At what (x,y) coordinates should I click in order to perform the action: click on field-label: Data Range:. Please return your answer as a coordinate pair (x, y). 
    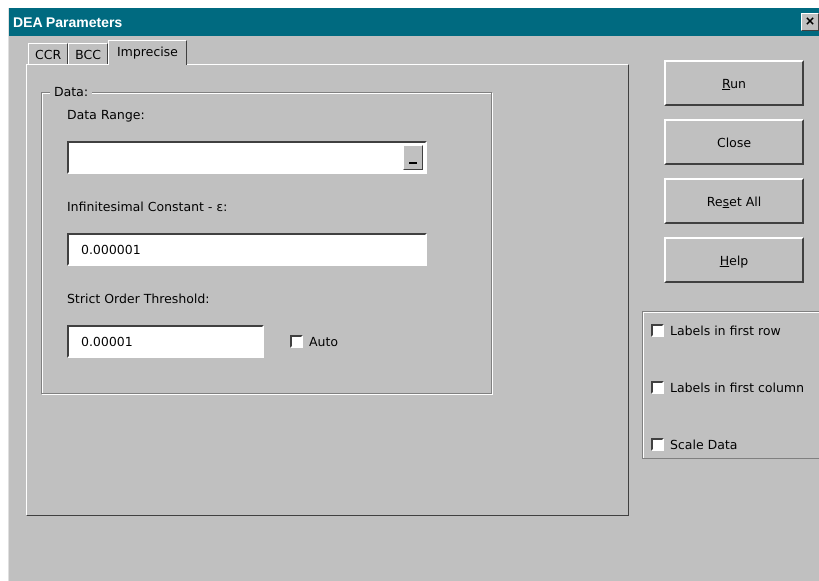
    Looking at the image, I should click on (106, 115).